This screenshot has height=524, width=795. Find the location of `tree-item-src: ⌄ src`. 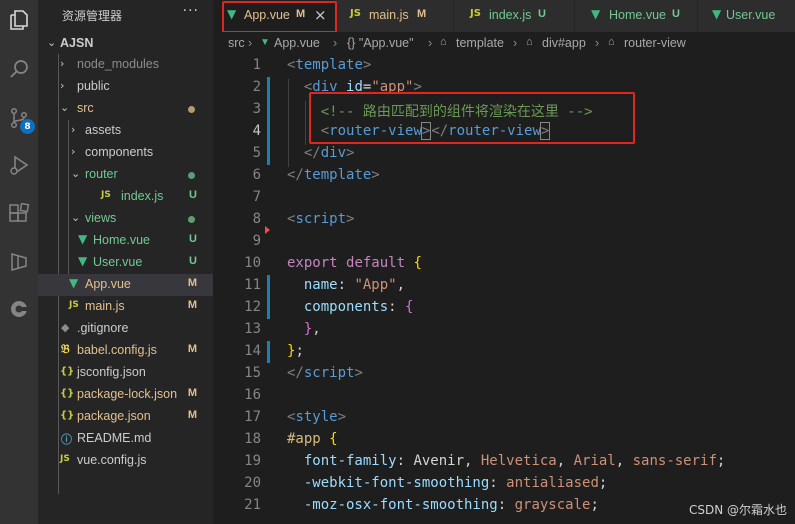

tree-item-src: ⌄ src is located at coordinates (125, 109).